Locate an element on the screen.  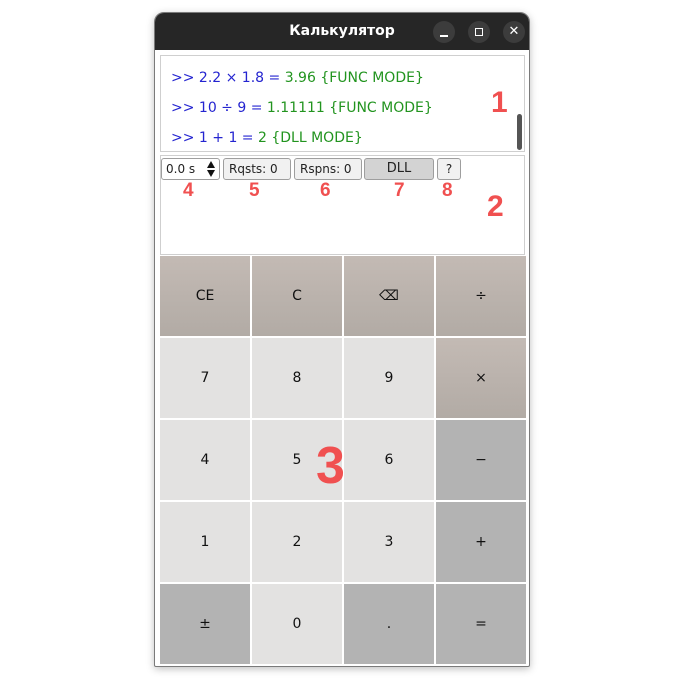
maximize-button is located at coordinates (479, 32).